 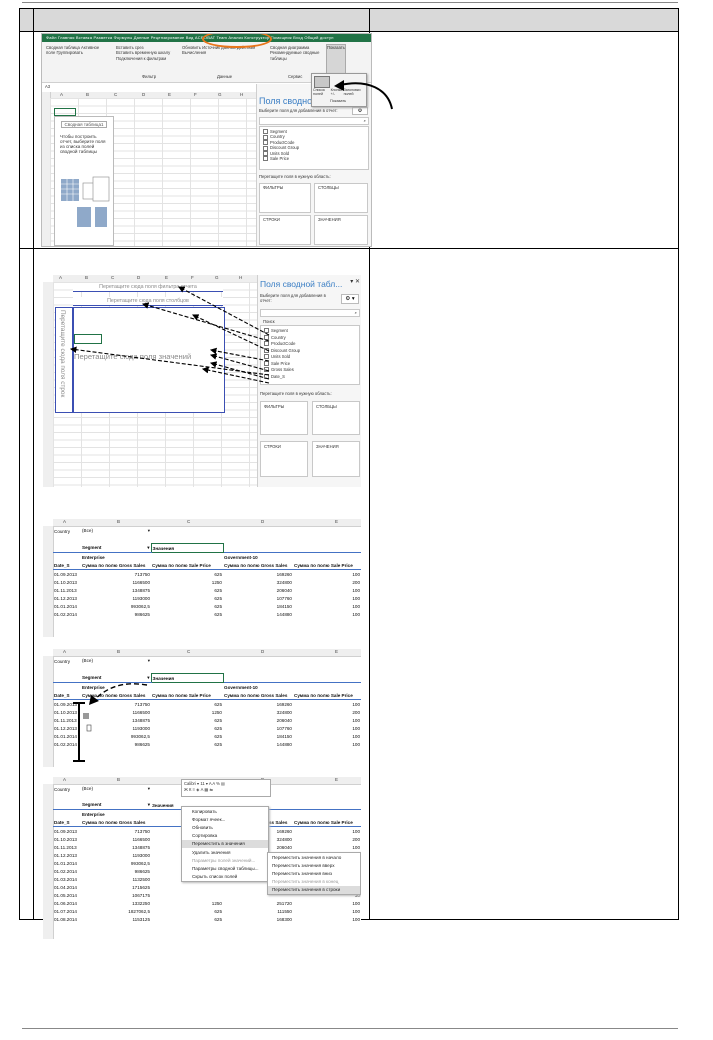 What do you see at coordinates (314, 889) in the screenshot?
I see `submenu-move-to-rows: Переместить значения в строки` at bounding box center [314, 889].